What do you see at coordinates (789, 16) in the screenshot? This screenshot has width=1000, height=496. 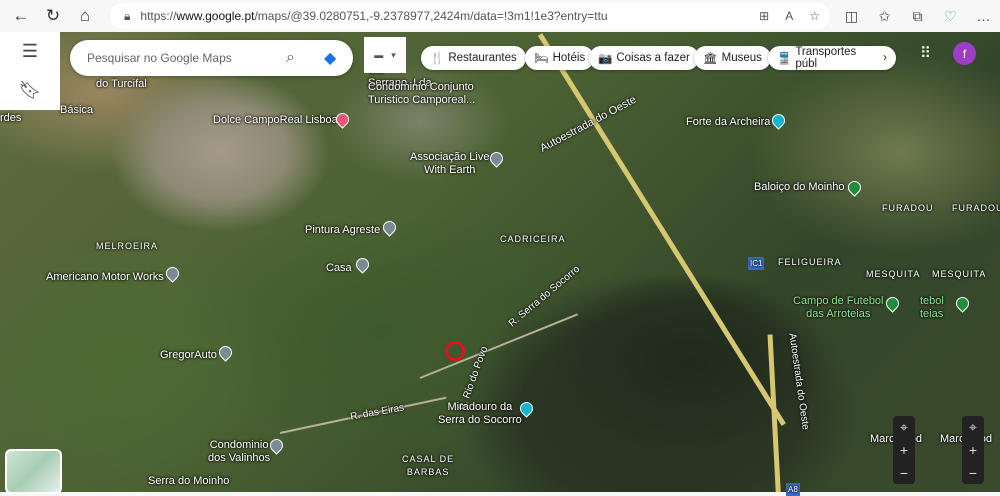 I see `read-aloud-icon: A` at bounding box center [789, 16].